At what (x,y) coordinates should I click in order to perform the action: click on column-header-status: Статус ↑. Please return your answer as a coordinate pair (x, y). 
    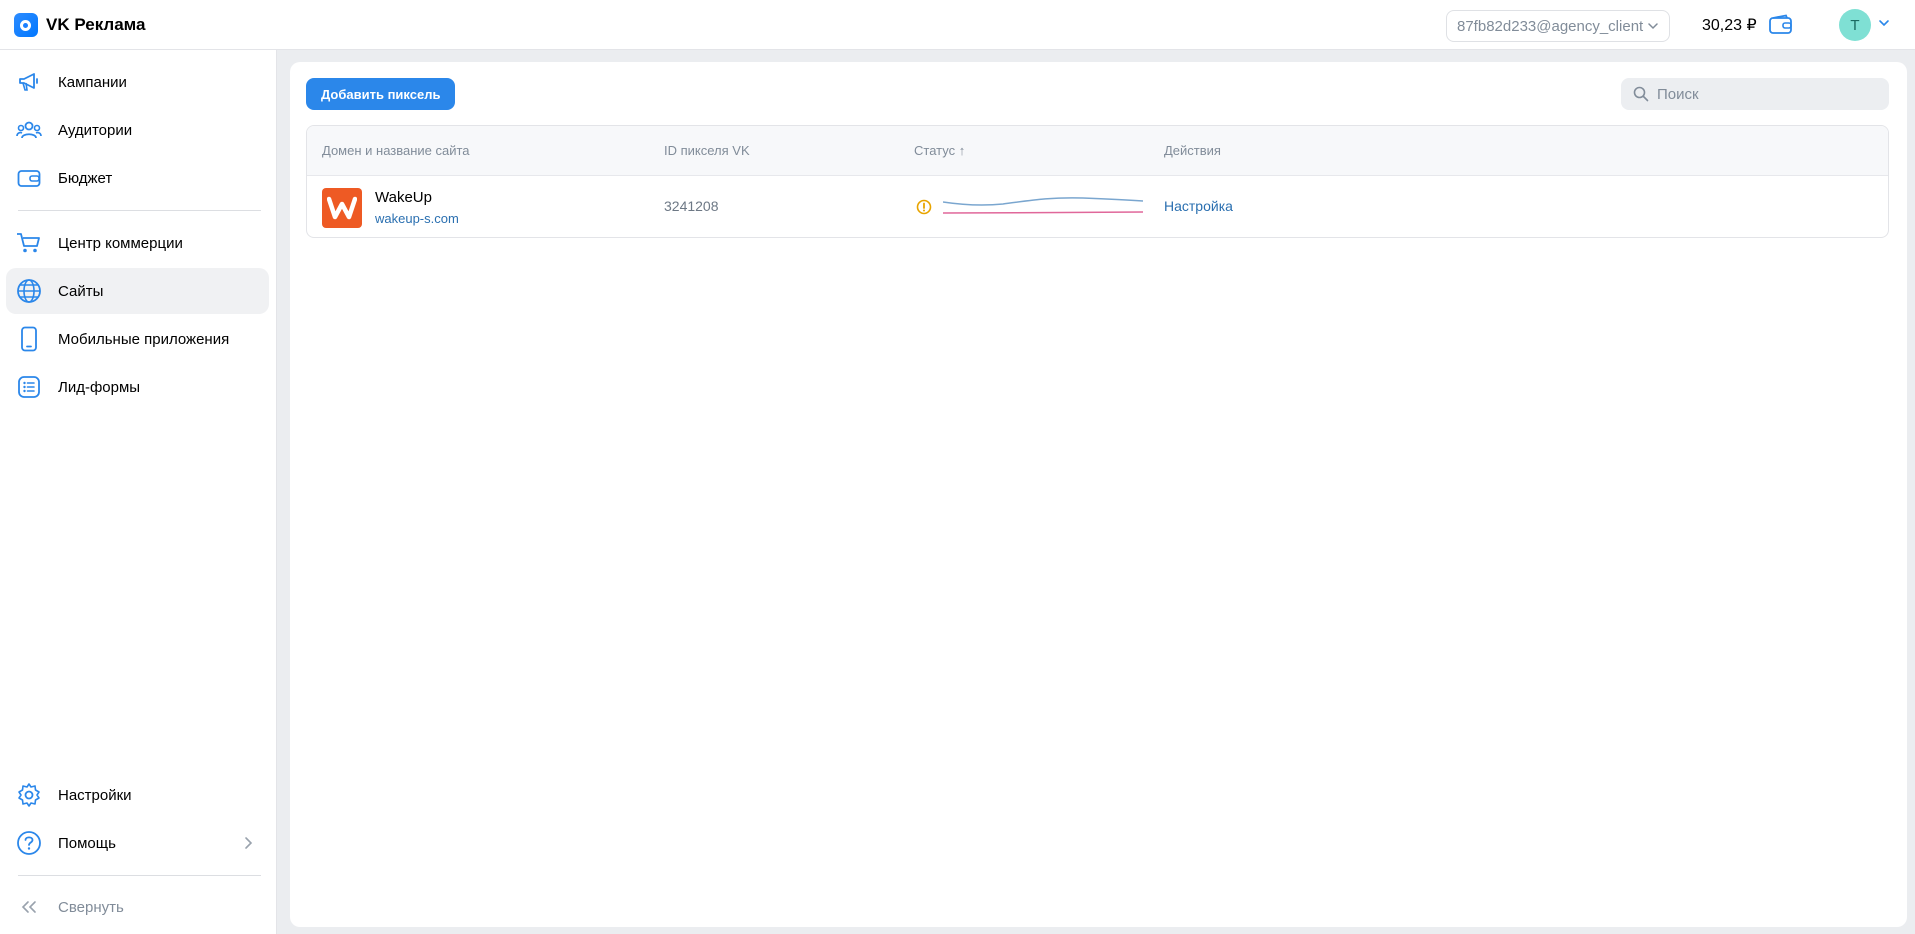
    Looking at the image, I should click on (939, 150).